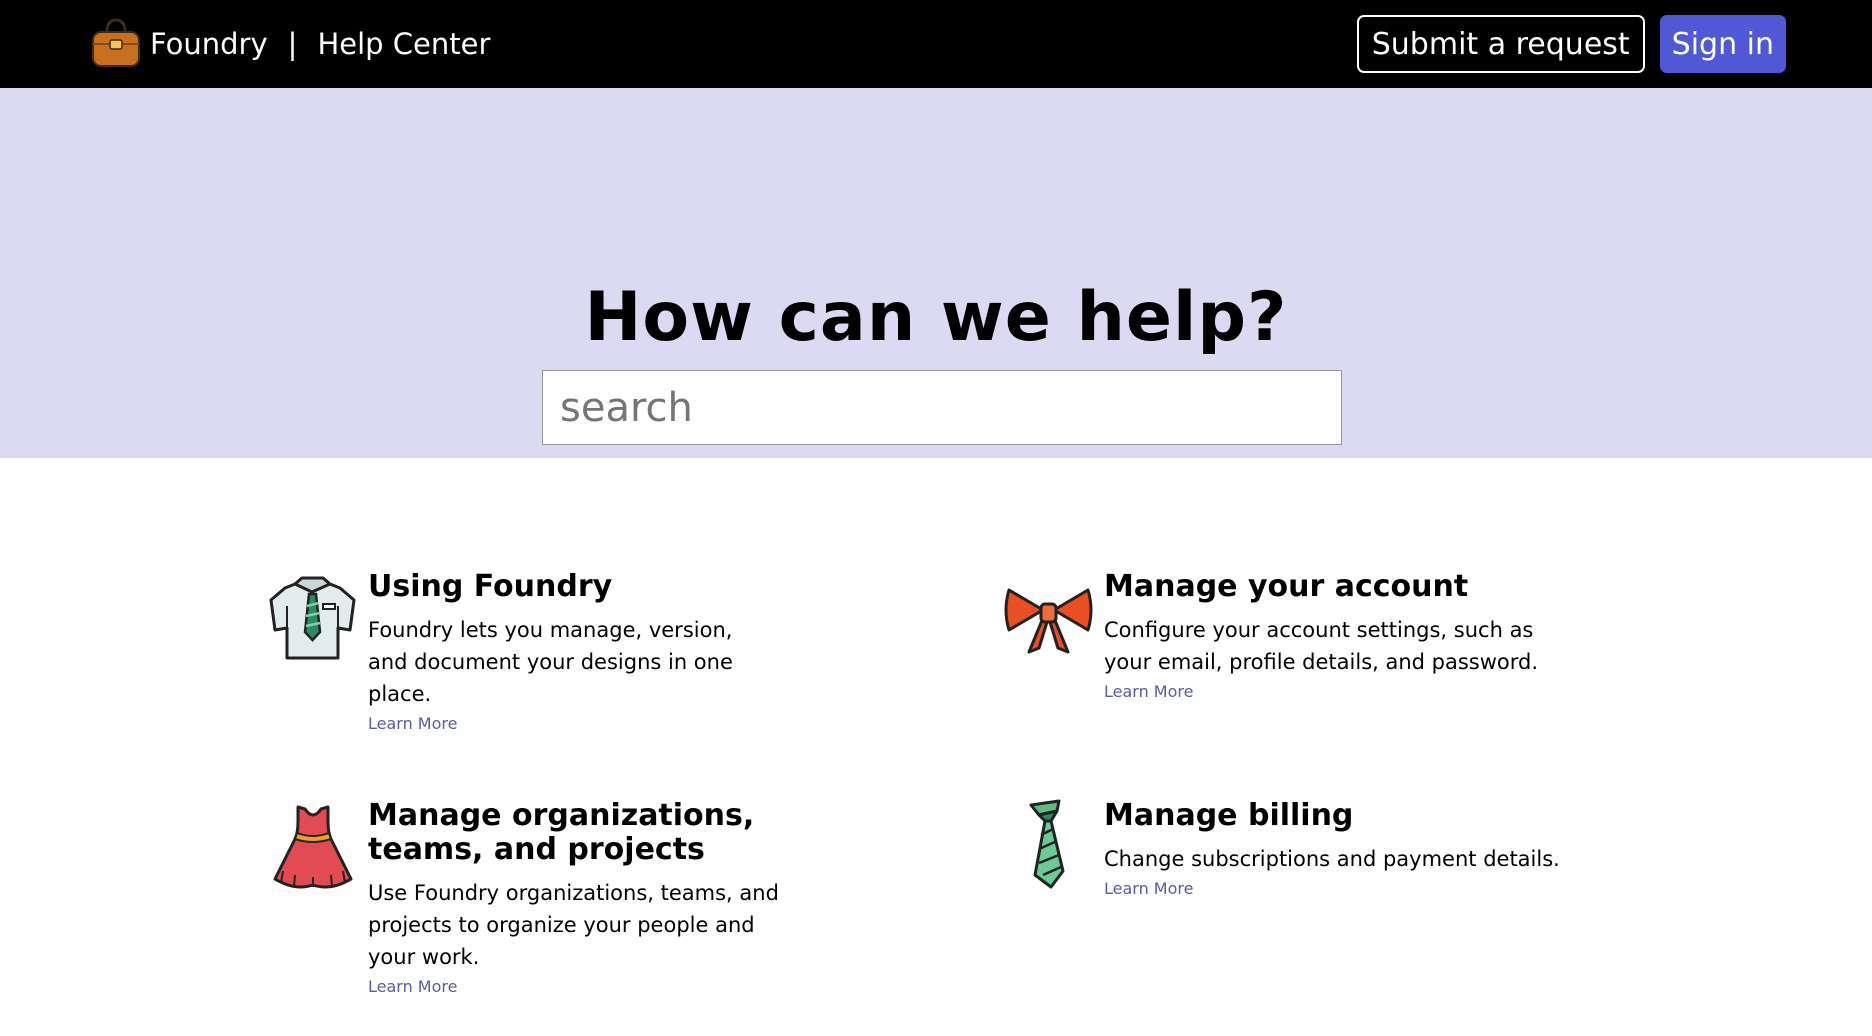  Describe the element at coordinates (1048, 846) in the screenshot. I see `necktie-icon` at that location.